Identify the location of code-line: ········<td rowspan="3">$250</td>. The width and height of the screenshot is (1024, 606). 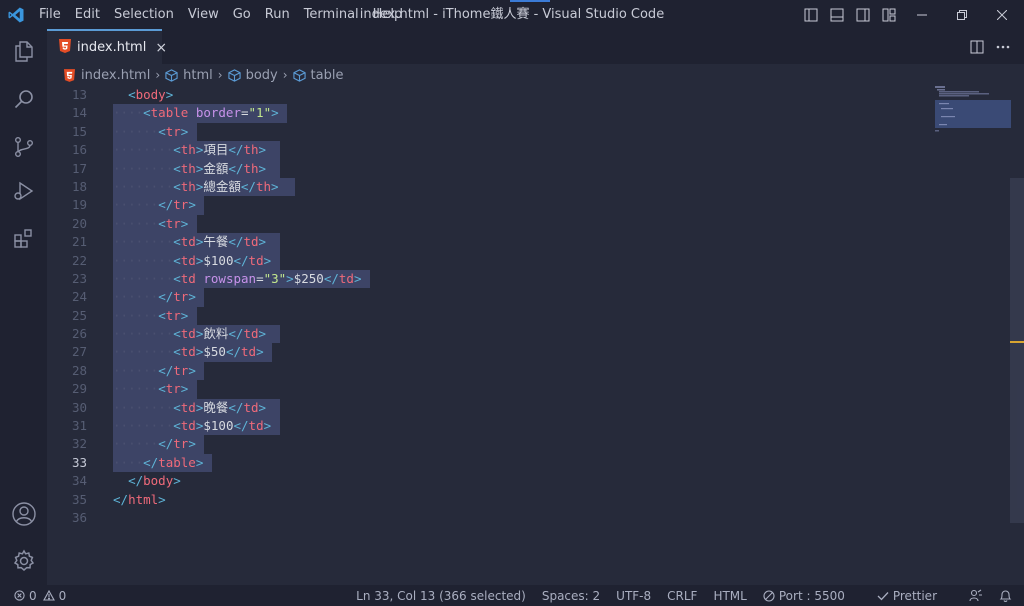
(242, 279).